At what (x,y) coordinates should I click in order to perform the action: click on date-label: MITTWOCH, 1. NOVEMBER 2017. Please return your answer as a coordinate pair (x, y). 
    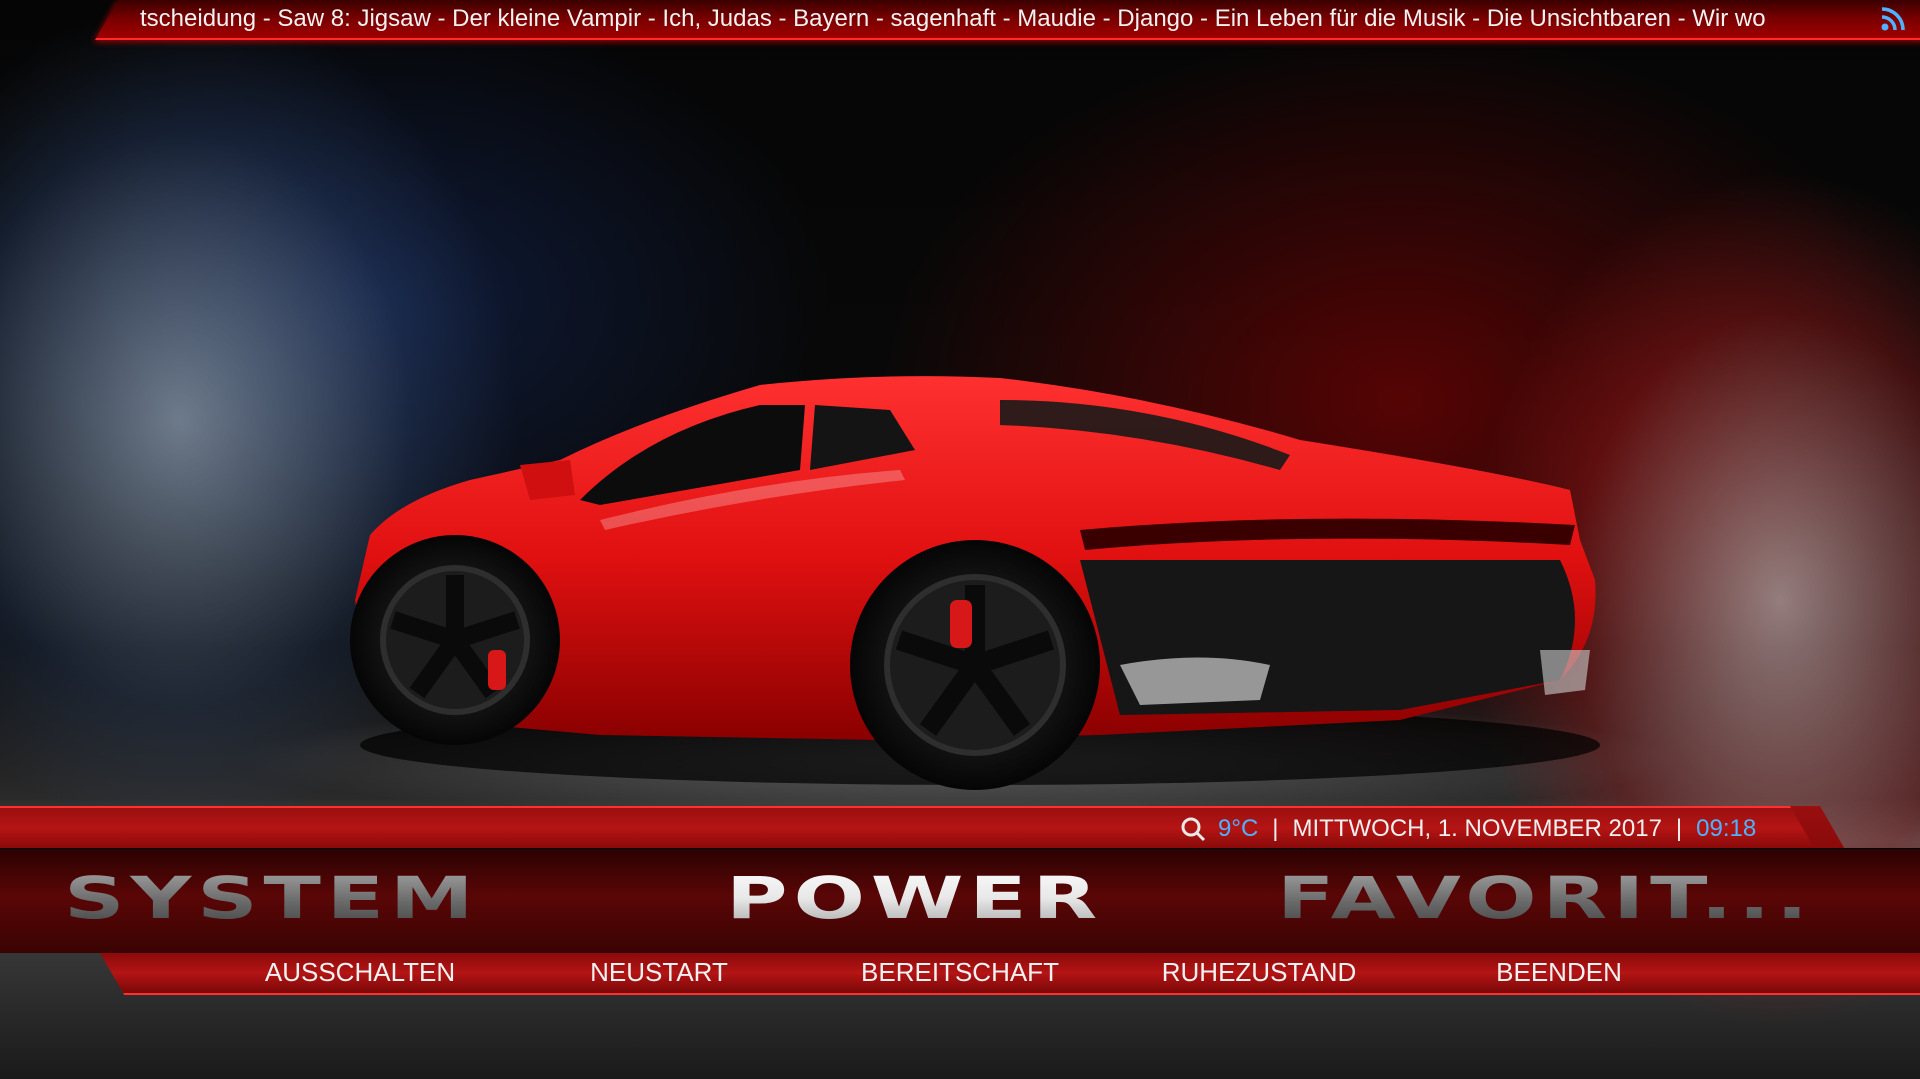
    Looking at the image, I should click on (1477, 828).